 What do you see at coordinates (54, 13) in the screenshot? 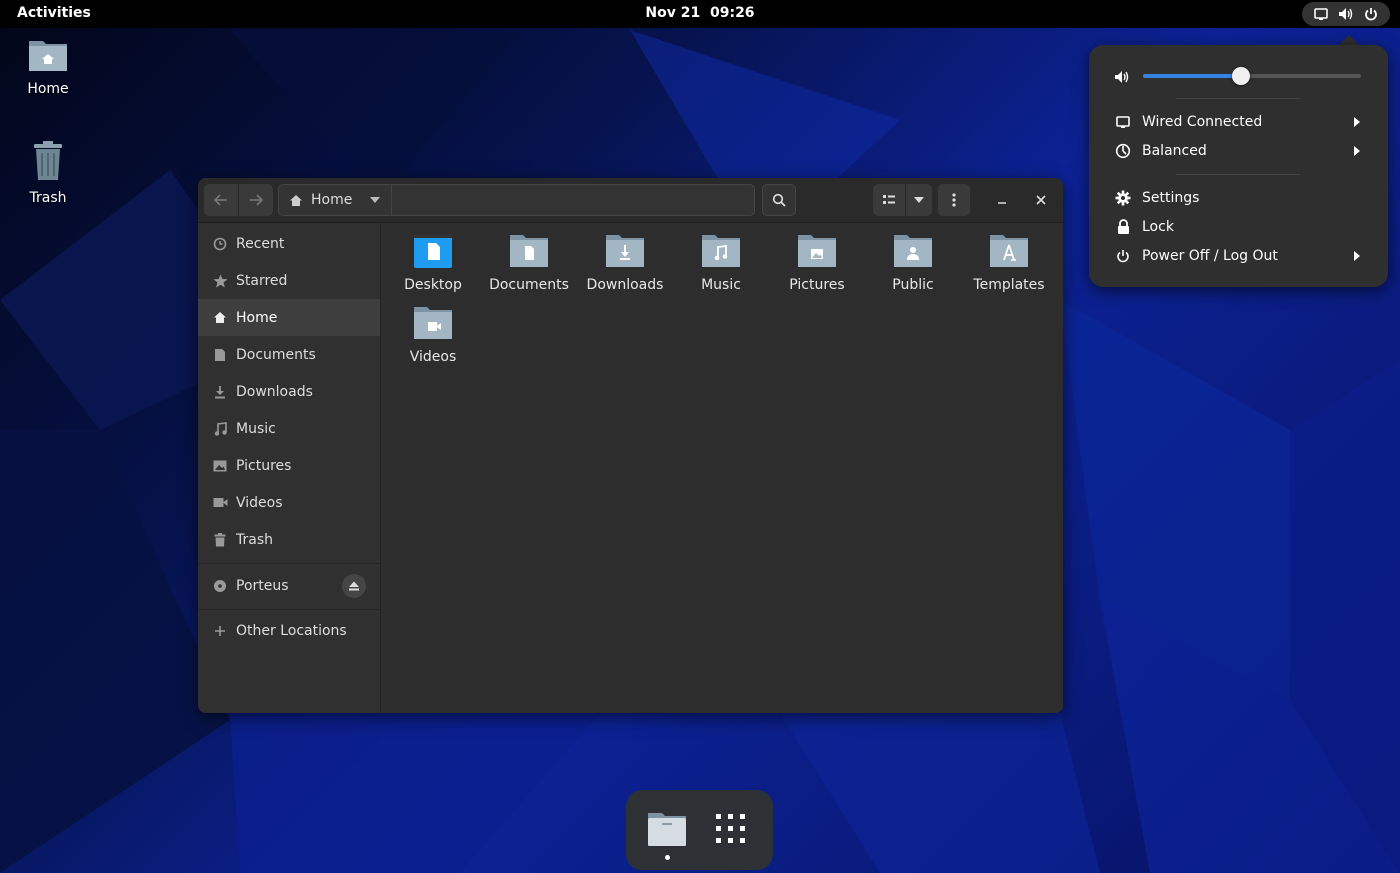
I see `activities-button: Activities` at bounding box center [54, 13].